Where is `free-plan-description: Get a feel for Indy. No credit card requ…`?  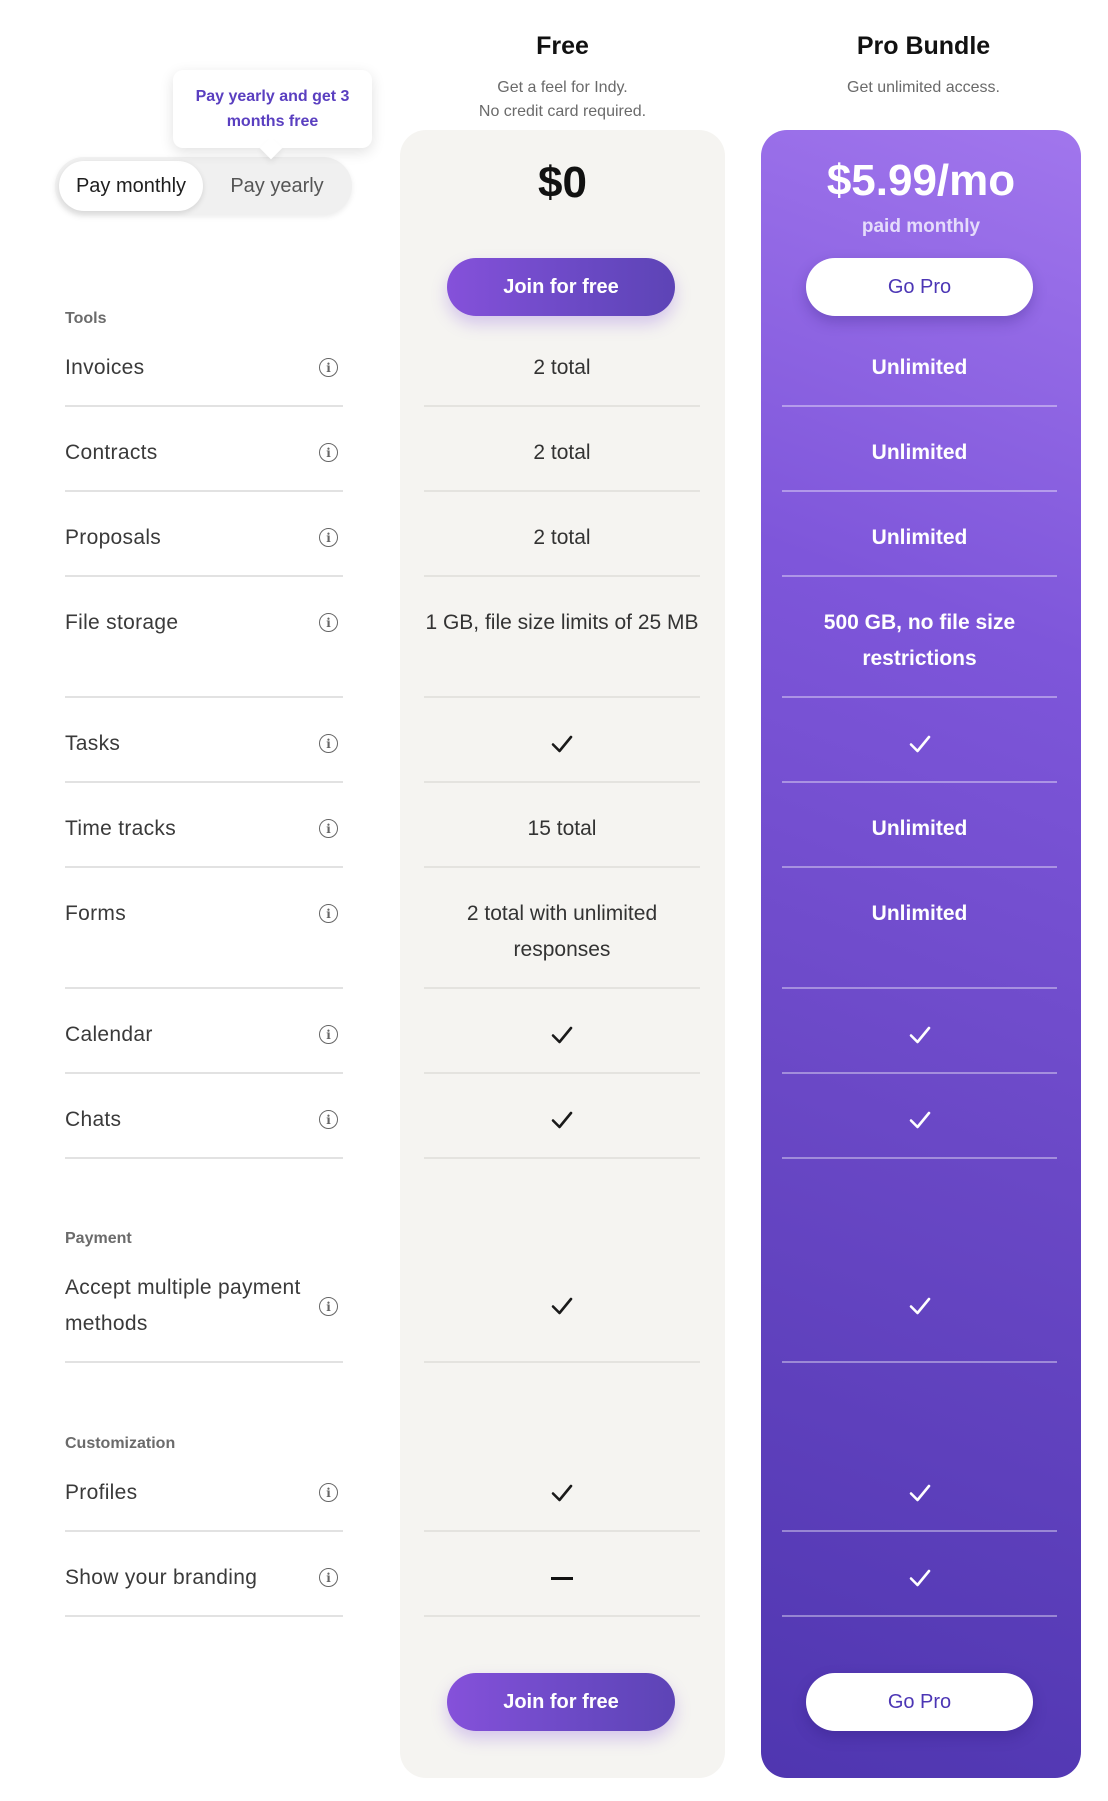 free-plan-description: Get a feel for Indy. No credit card requ… is located at coordinates (562, 100).